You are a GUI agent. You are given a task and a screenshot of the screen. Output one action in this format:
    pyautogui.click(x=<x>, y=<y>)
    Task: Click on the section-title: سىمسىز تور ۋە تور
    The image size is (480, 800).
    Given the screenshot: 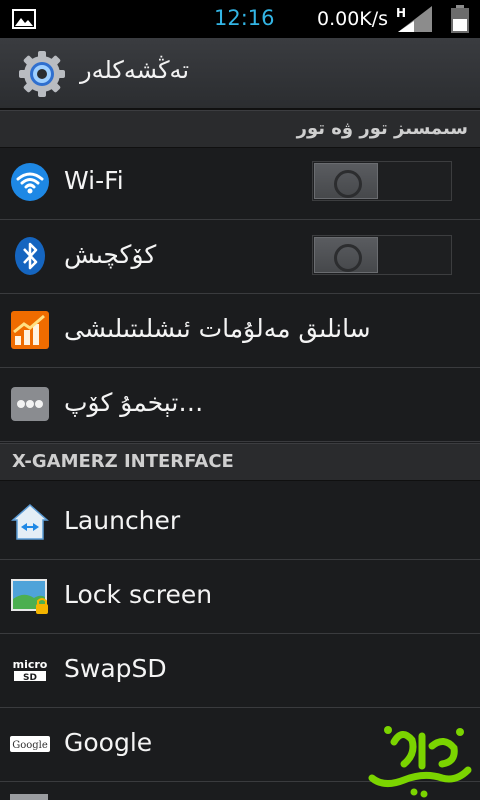 What is the action you would take?
    pyautogui.click(x=382, y=128)
    